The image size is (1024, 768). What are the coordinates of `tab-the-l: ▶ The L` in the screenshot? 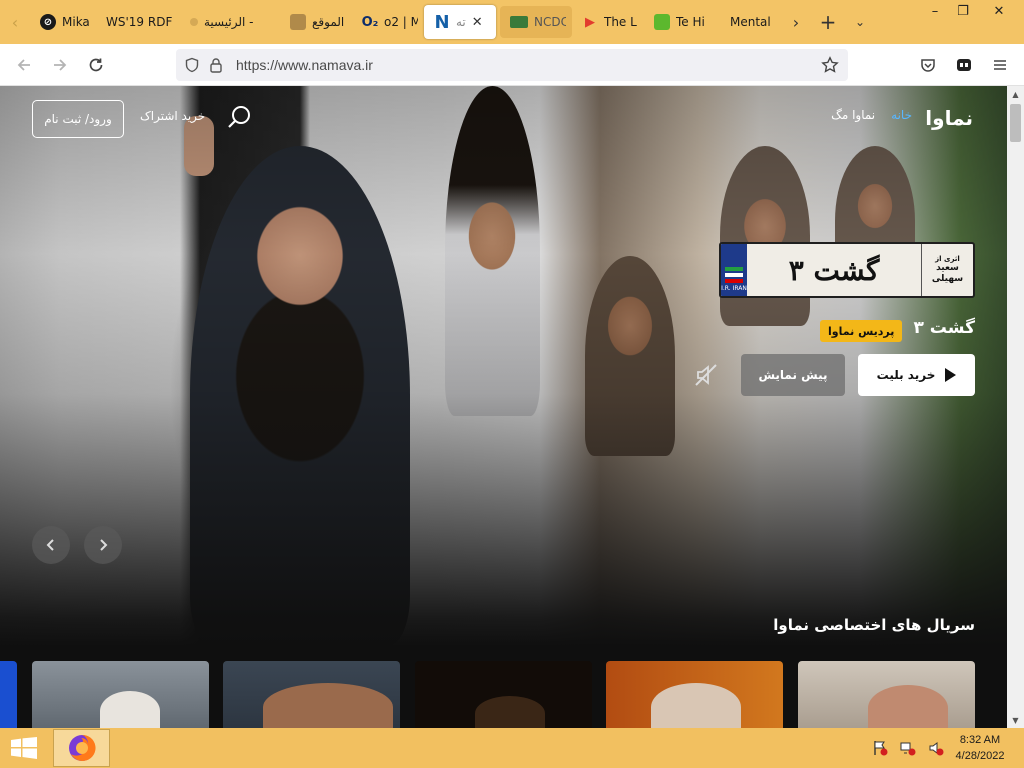 It's located at (608, 22).